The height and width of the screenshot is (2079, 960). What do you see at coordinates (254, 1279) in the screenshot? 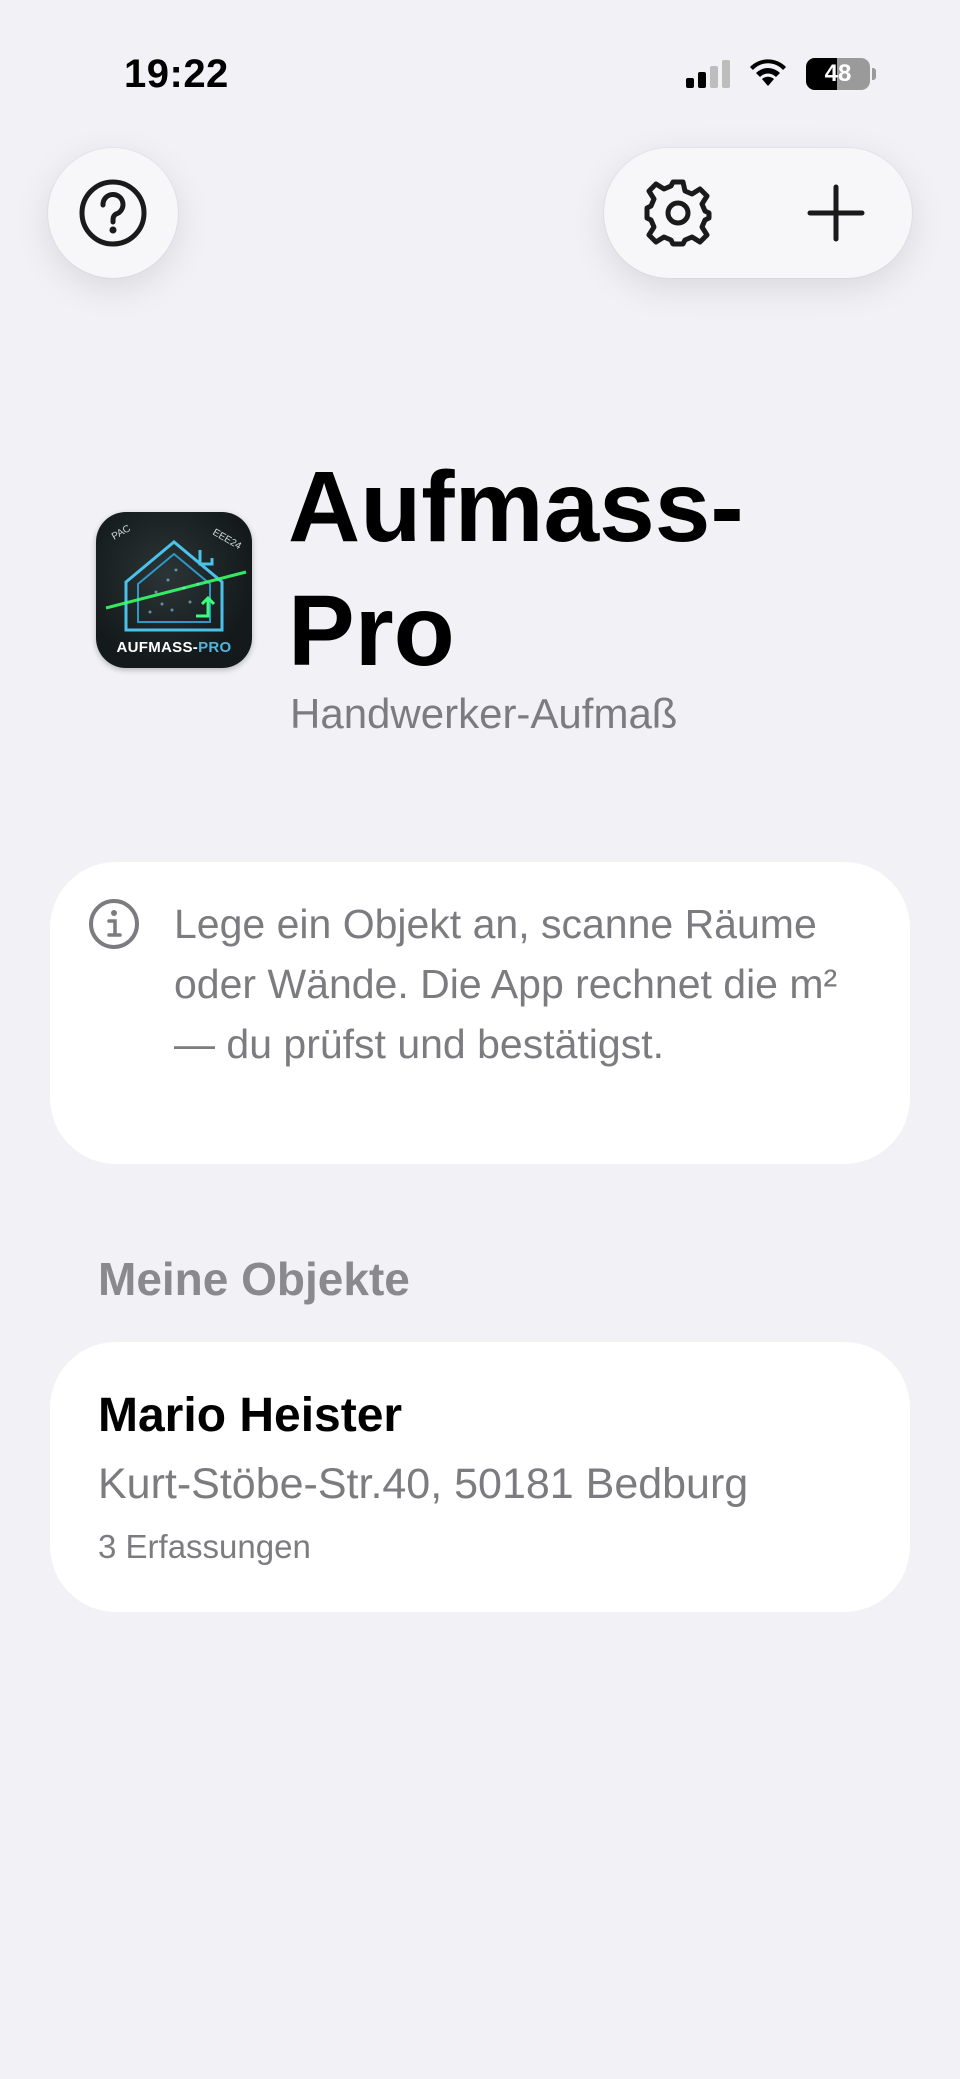
I see `section-title-objects: Meine Objekte` at bounding box center [254, 1279].